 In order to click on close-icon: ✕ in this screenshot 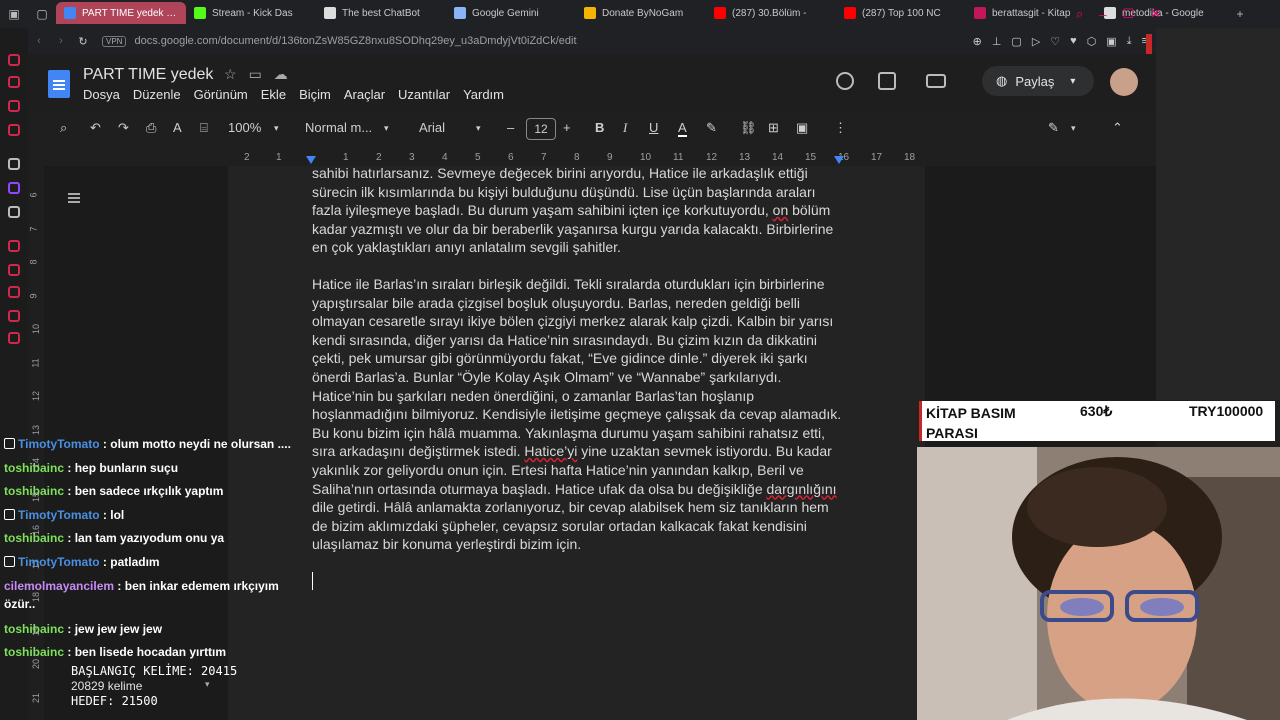, I will do `click(1155, 14)`.